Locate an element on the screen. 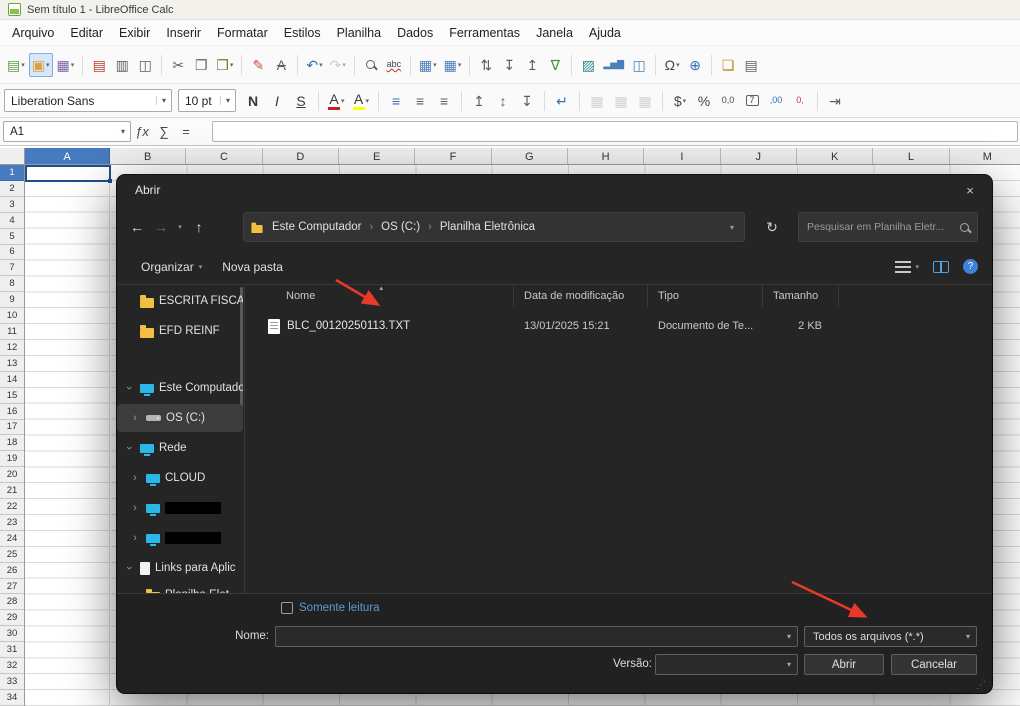  close-icon: × is located at coordinates (970, 190).